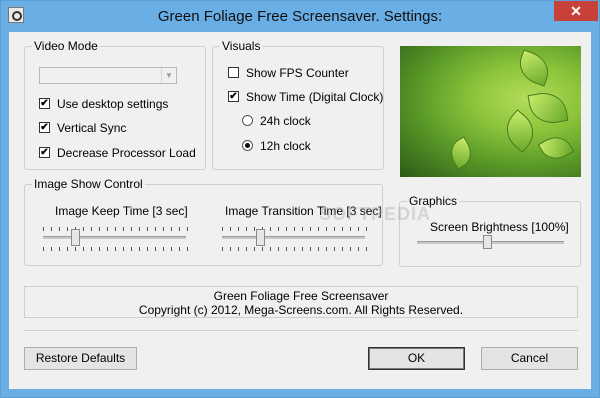 The image size is (600, 398). What do you see at coordinates (576, 11) in the screenshot?
I see `close-button: ✕` at bounding box center [576, 11].